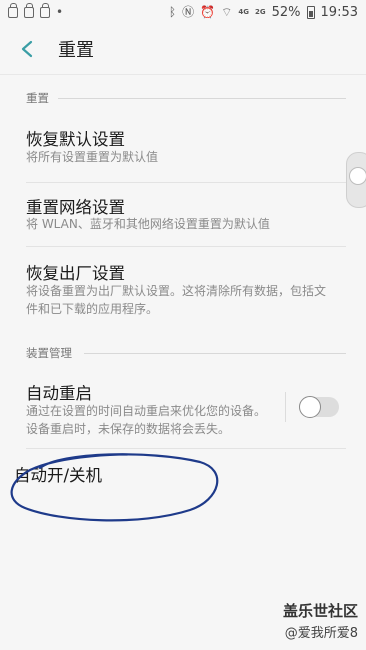 The image size is (366, 650). What do you see at coordinates (75, 139) in the screenshot?
I see `item-title: 恢复默认设置` at bounding box center [75, 139].